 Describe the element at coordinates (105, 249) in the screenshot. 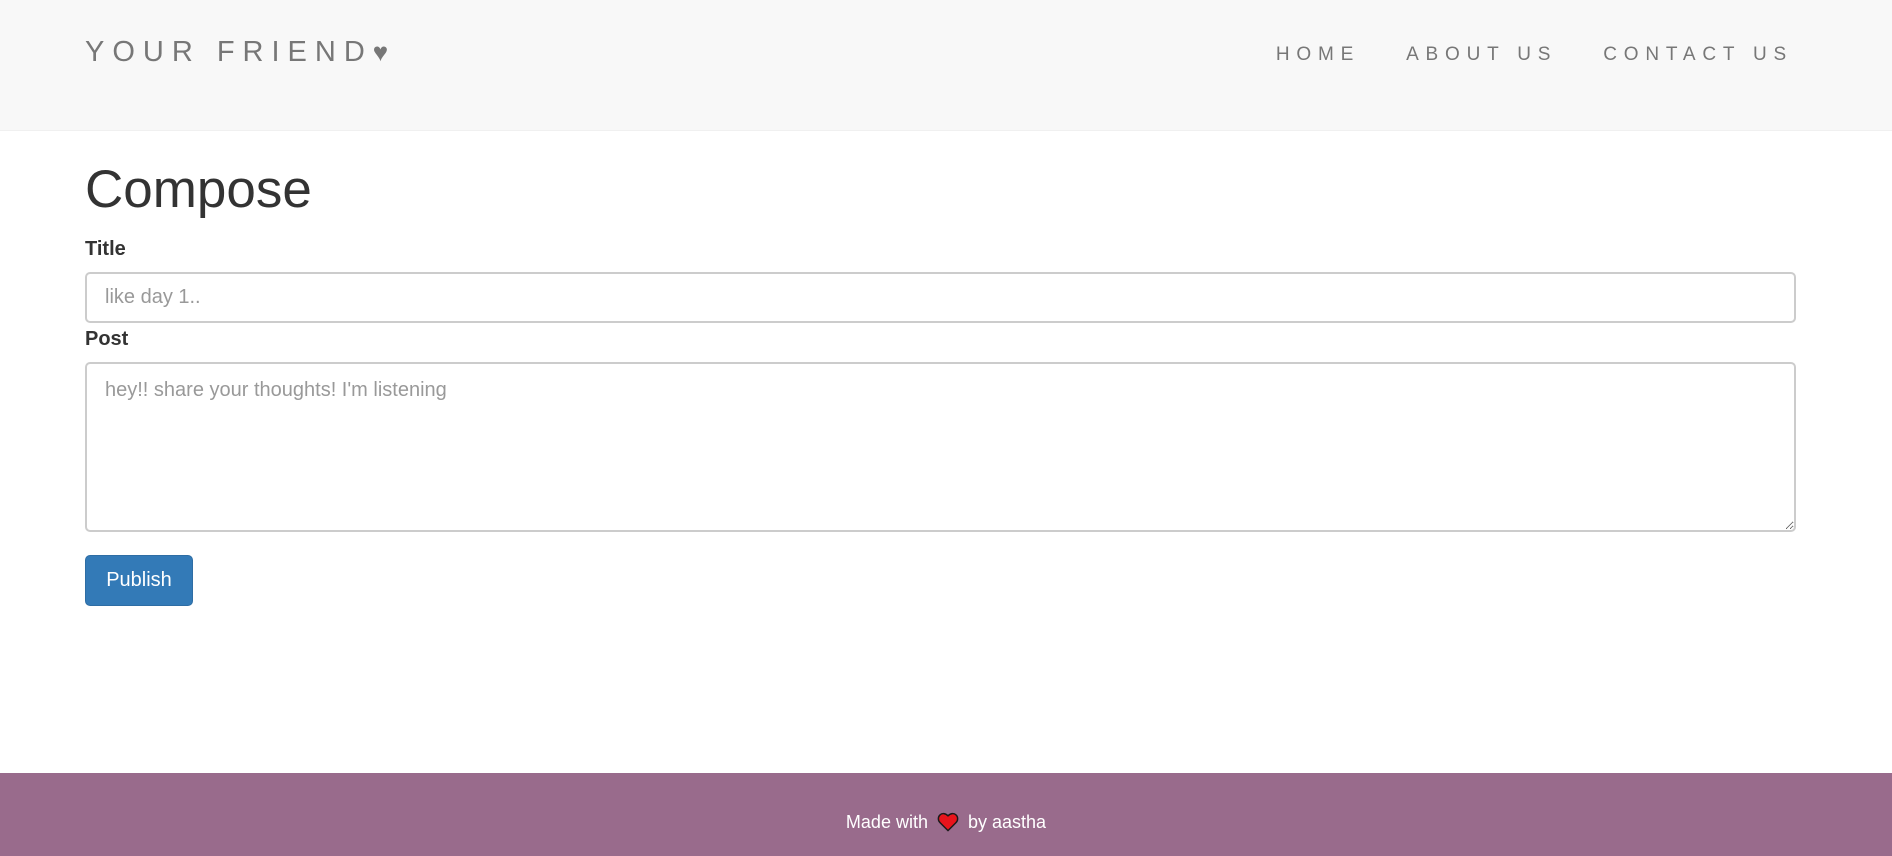

I see `title-label: Title` at that location.